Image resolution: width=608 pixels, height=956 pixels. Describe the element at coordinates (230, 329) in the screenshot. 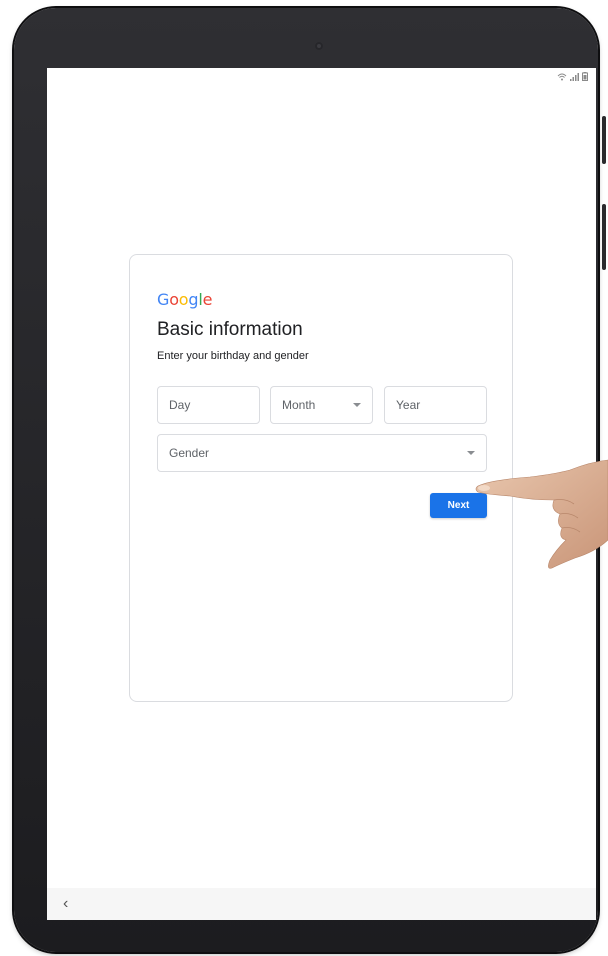

I see `page-title: Basic information` at that location.